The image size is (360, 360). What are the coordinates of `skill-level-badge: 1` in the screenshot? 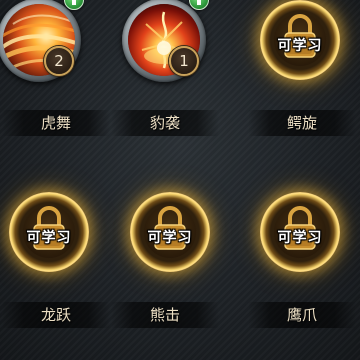 It's located at (184, 61).